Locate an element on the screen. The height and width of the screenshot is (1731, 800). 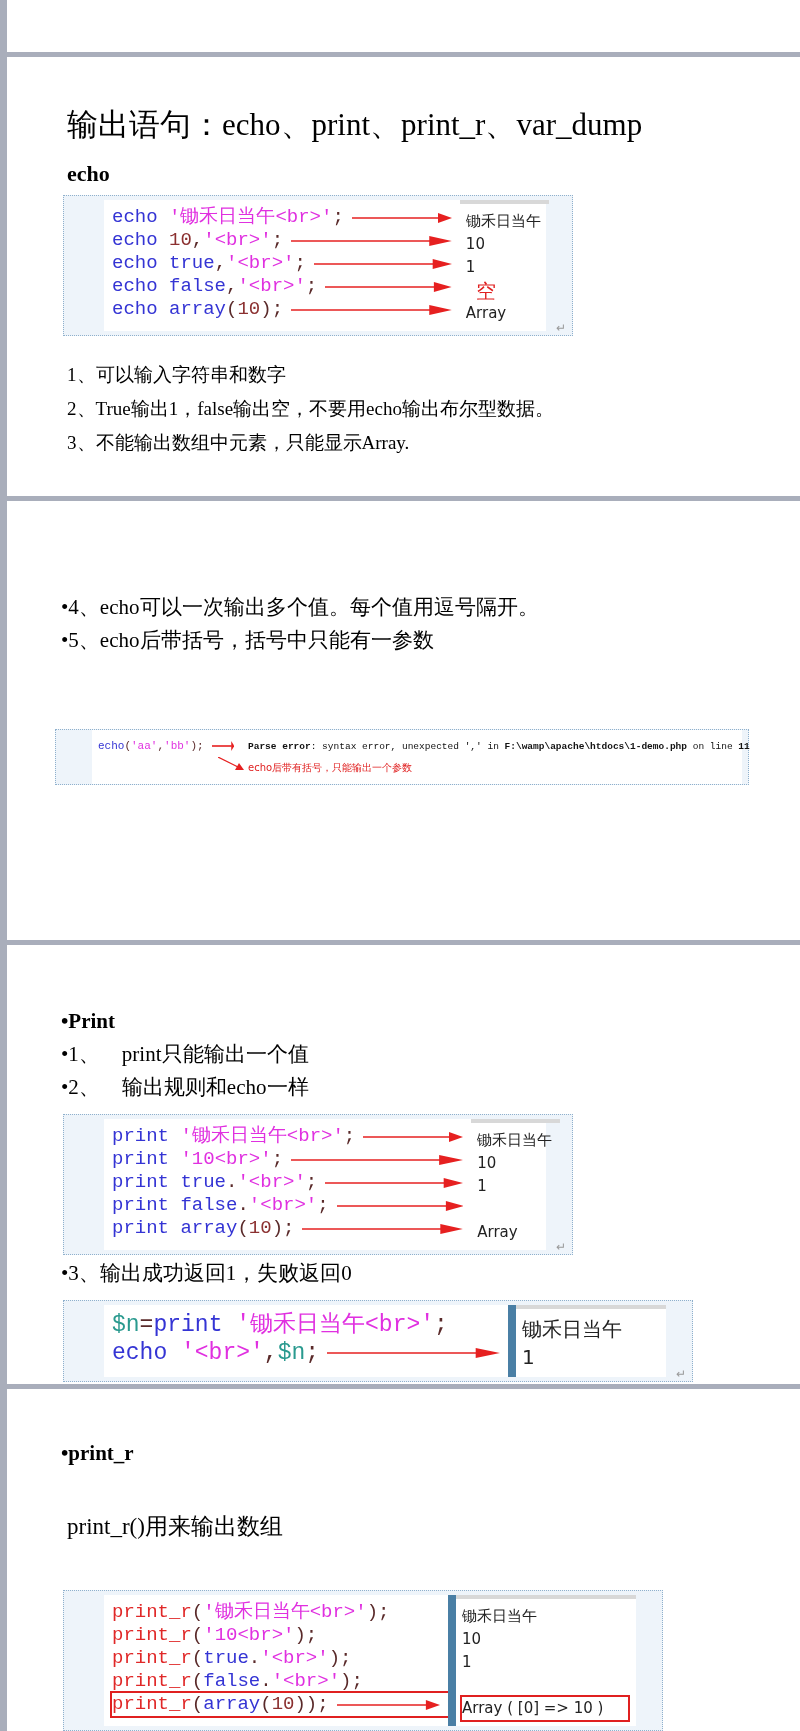
code-line: print_r('10<br>'); is located at coordinates (215, 1636).